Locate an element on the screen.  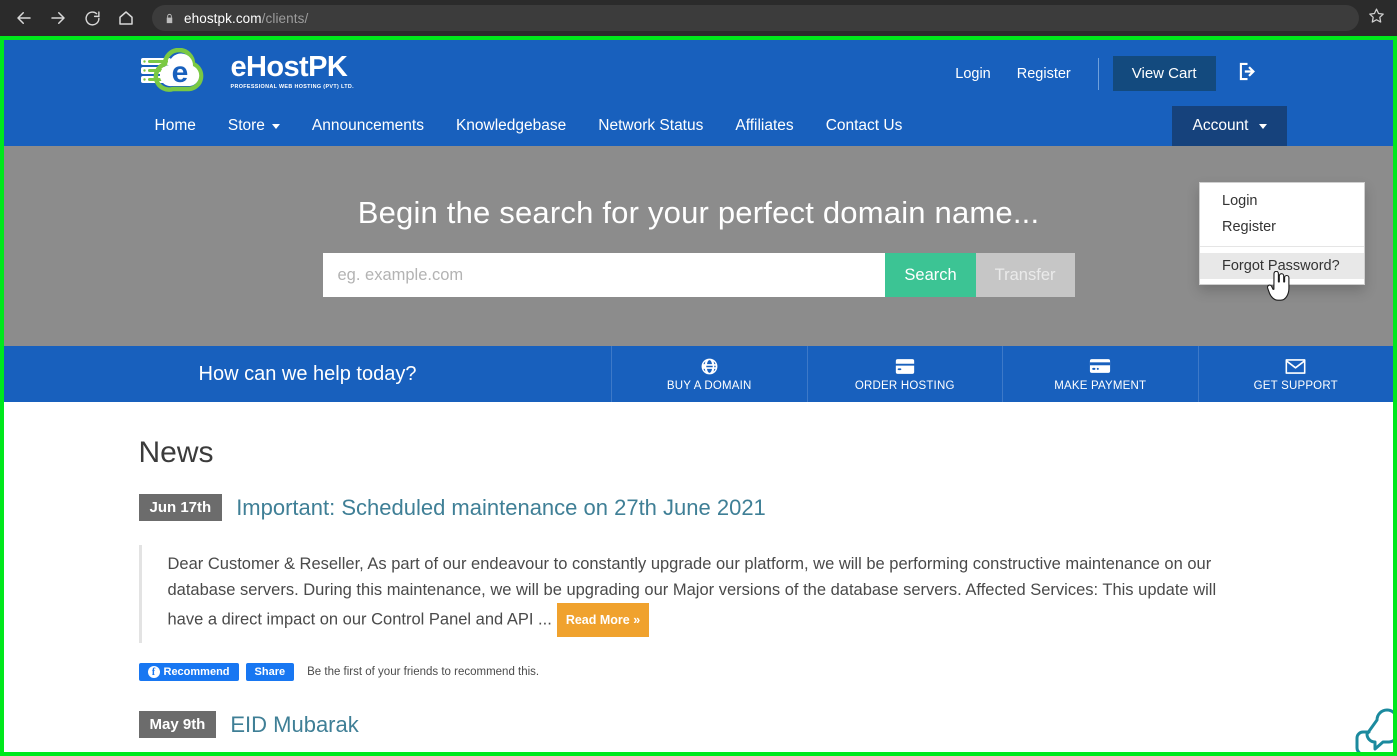
nav-label: Announcements is located at coordinates (367, 125).